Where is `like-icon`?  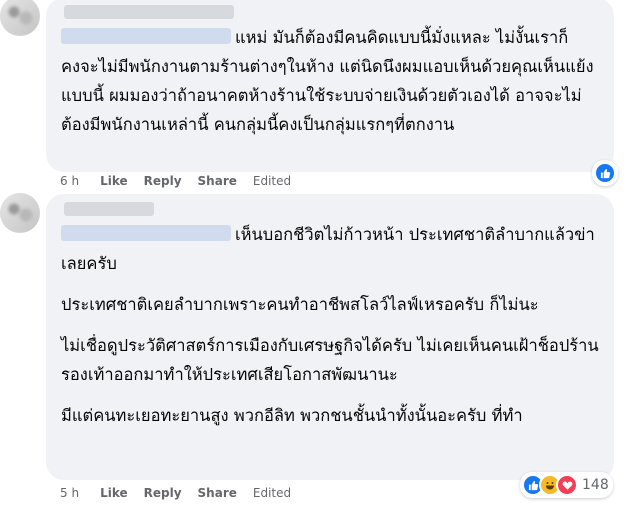 like-icon is located at coordinates (605, 173).